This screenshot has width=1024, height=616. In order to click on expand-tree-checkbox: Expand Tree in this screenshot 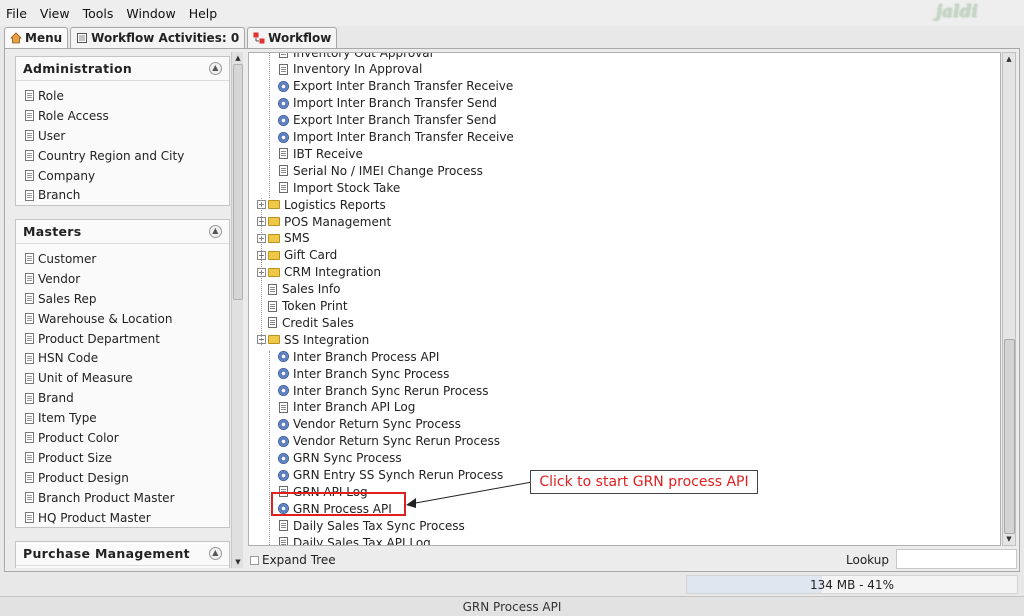, I will do `click(293, 560)`.